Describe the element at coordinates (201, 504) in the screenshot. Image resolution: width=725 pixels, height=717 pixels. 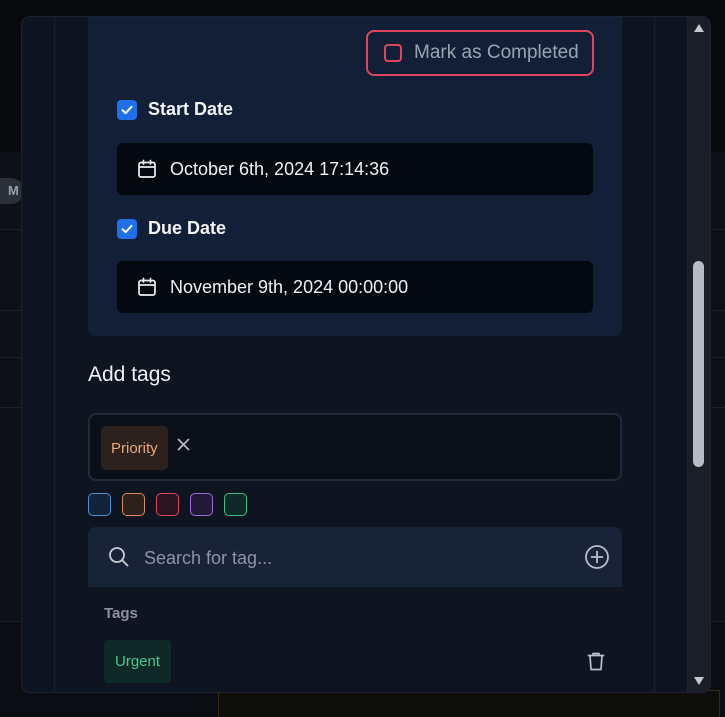
I see `swatch-purple` at that location.